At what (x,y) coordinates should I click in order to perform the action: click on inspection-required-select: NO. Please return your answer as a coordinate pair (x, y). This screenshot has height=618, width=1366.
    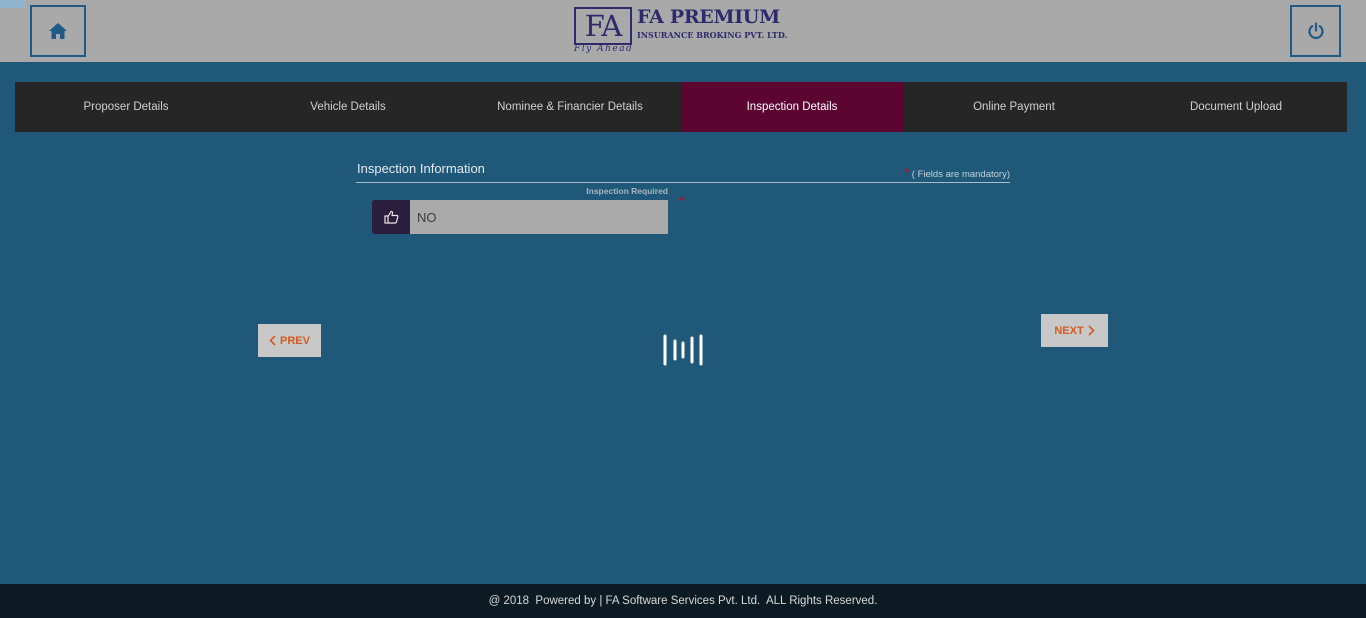
    Looking at the image, I should click on (539, 217).